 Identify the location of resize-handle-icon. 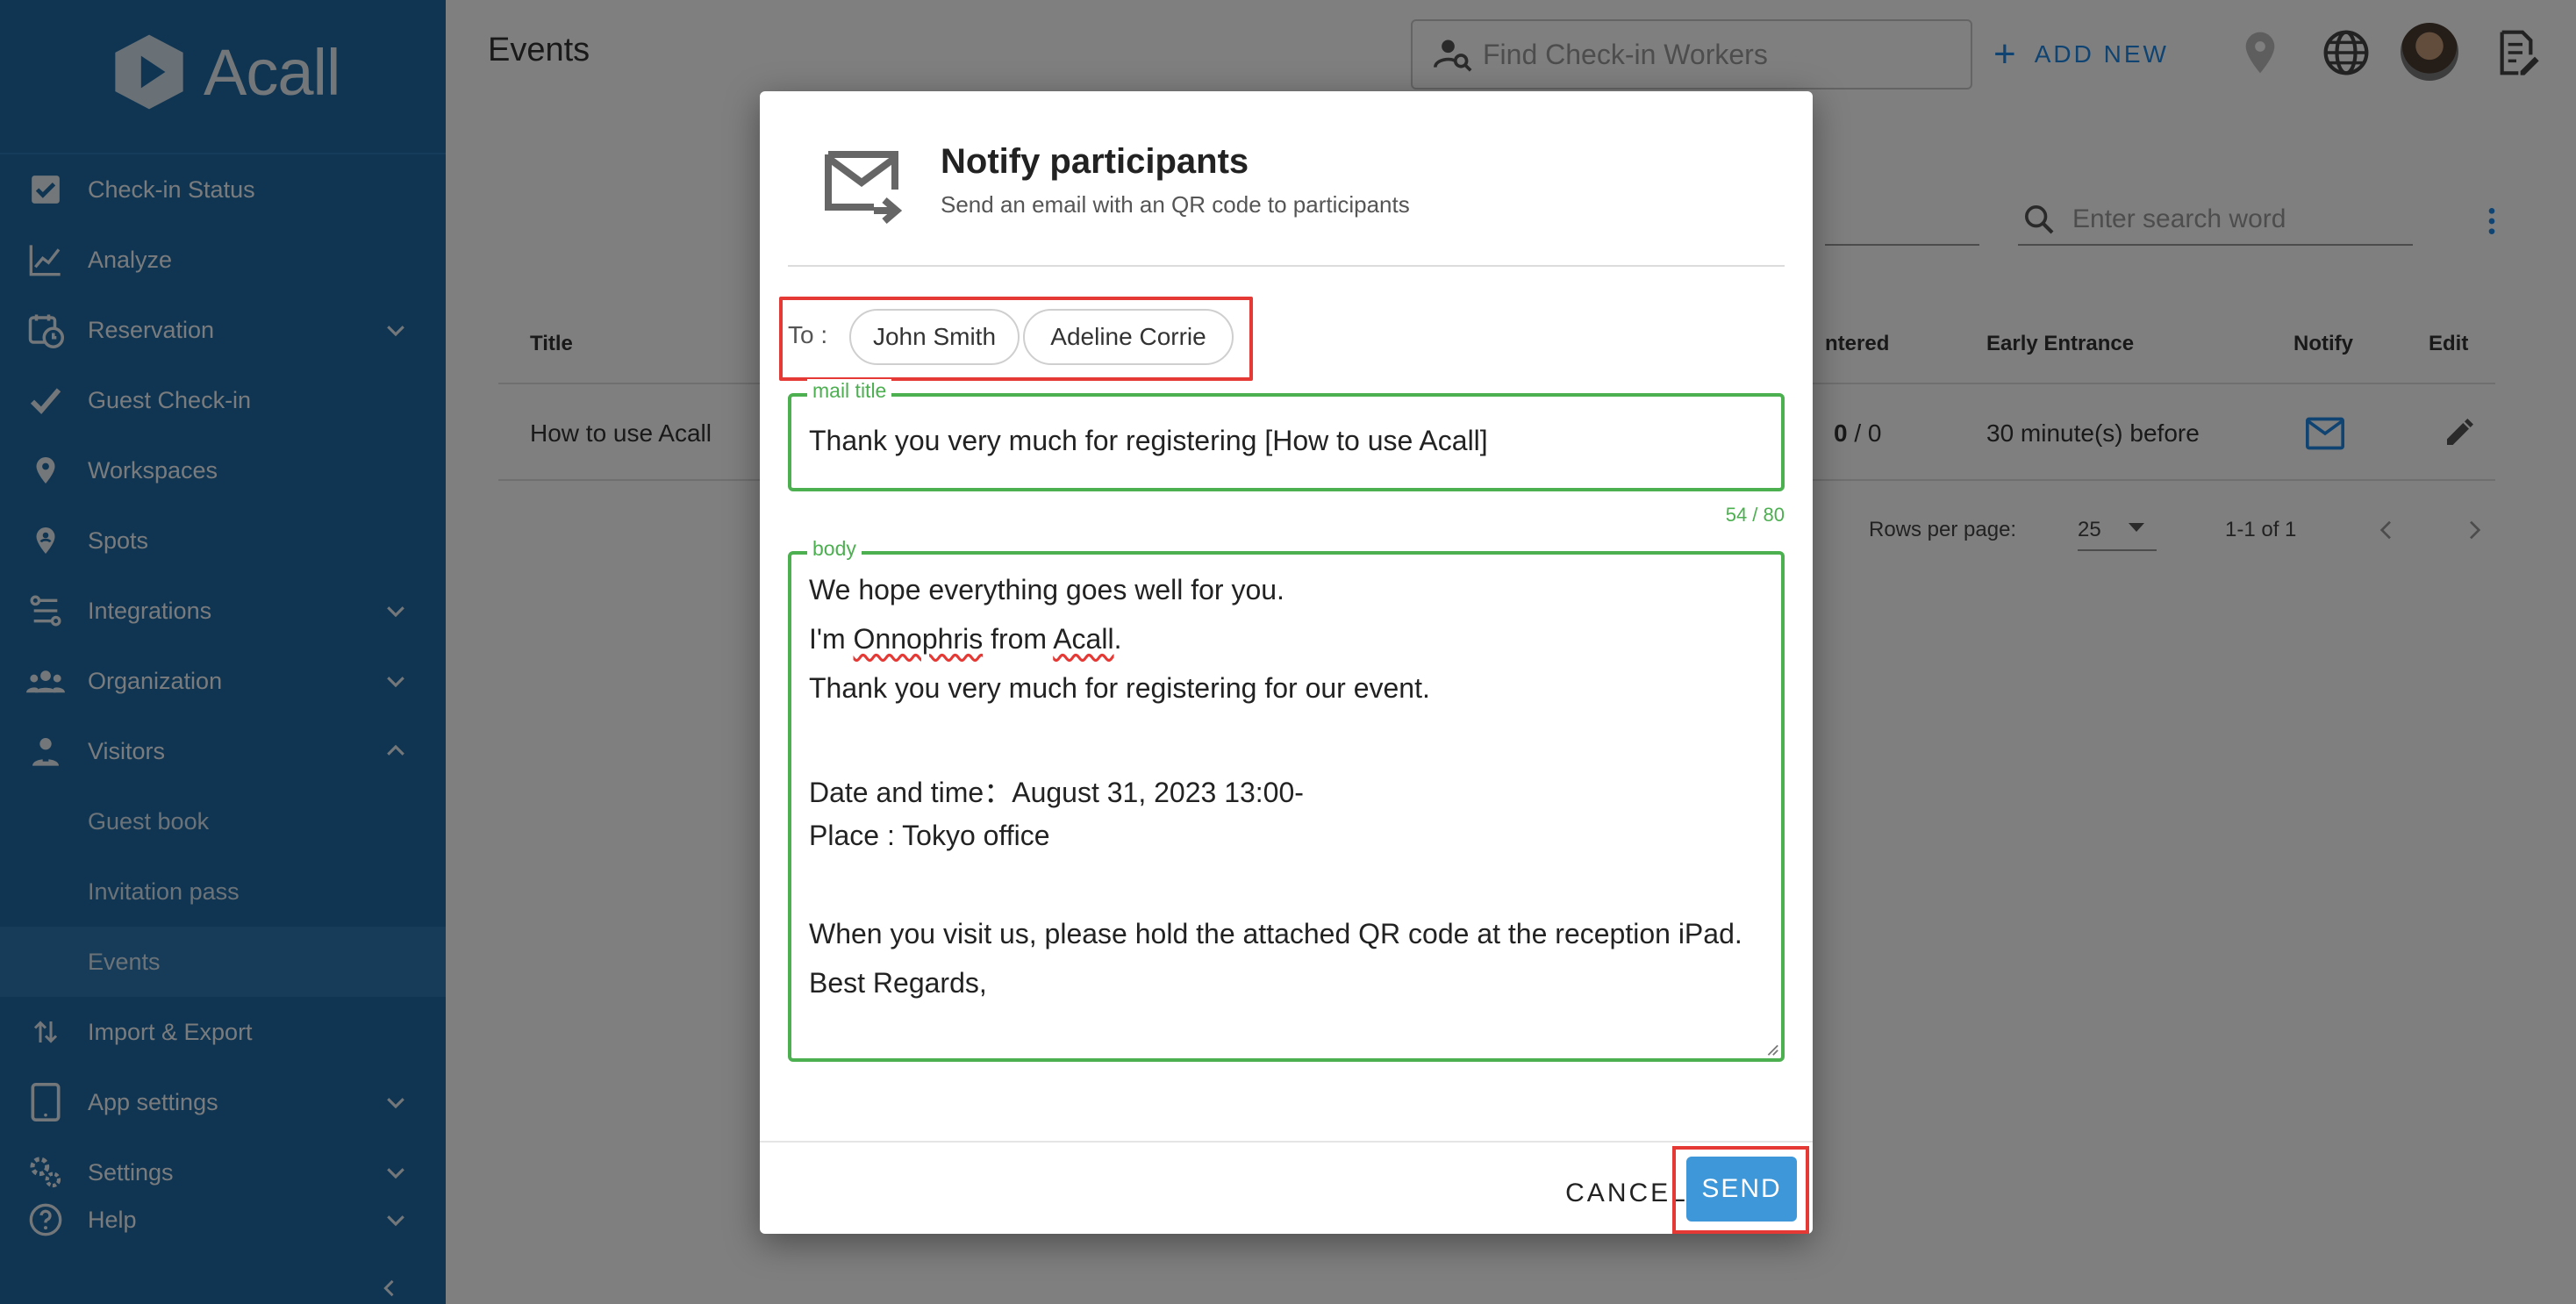
(1771, 1049).